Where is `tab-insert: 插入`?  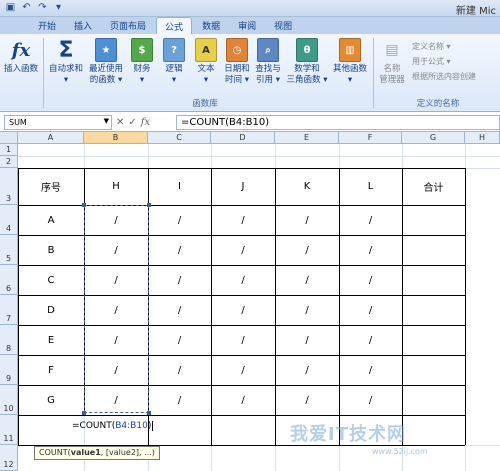 tab-insert: 插入 is located at coordinates (83, 25).